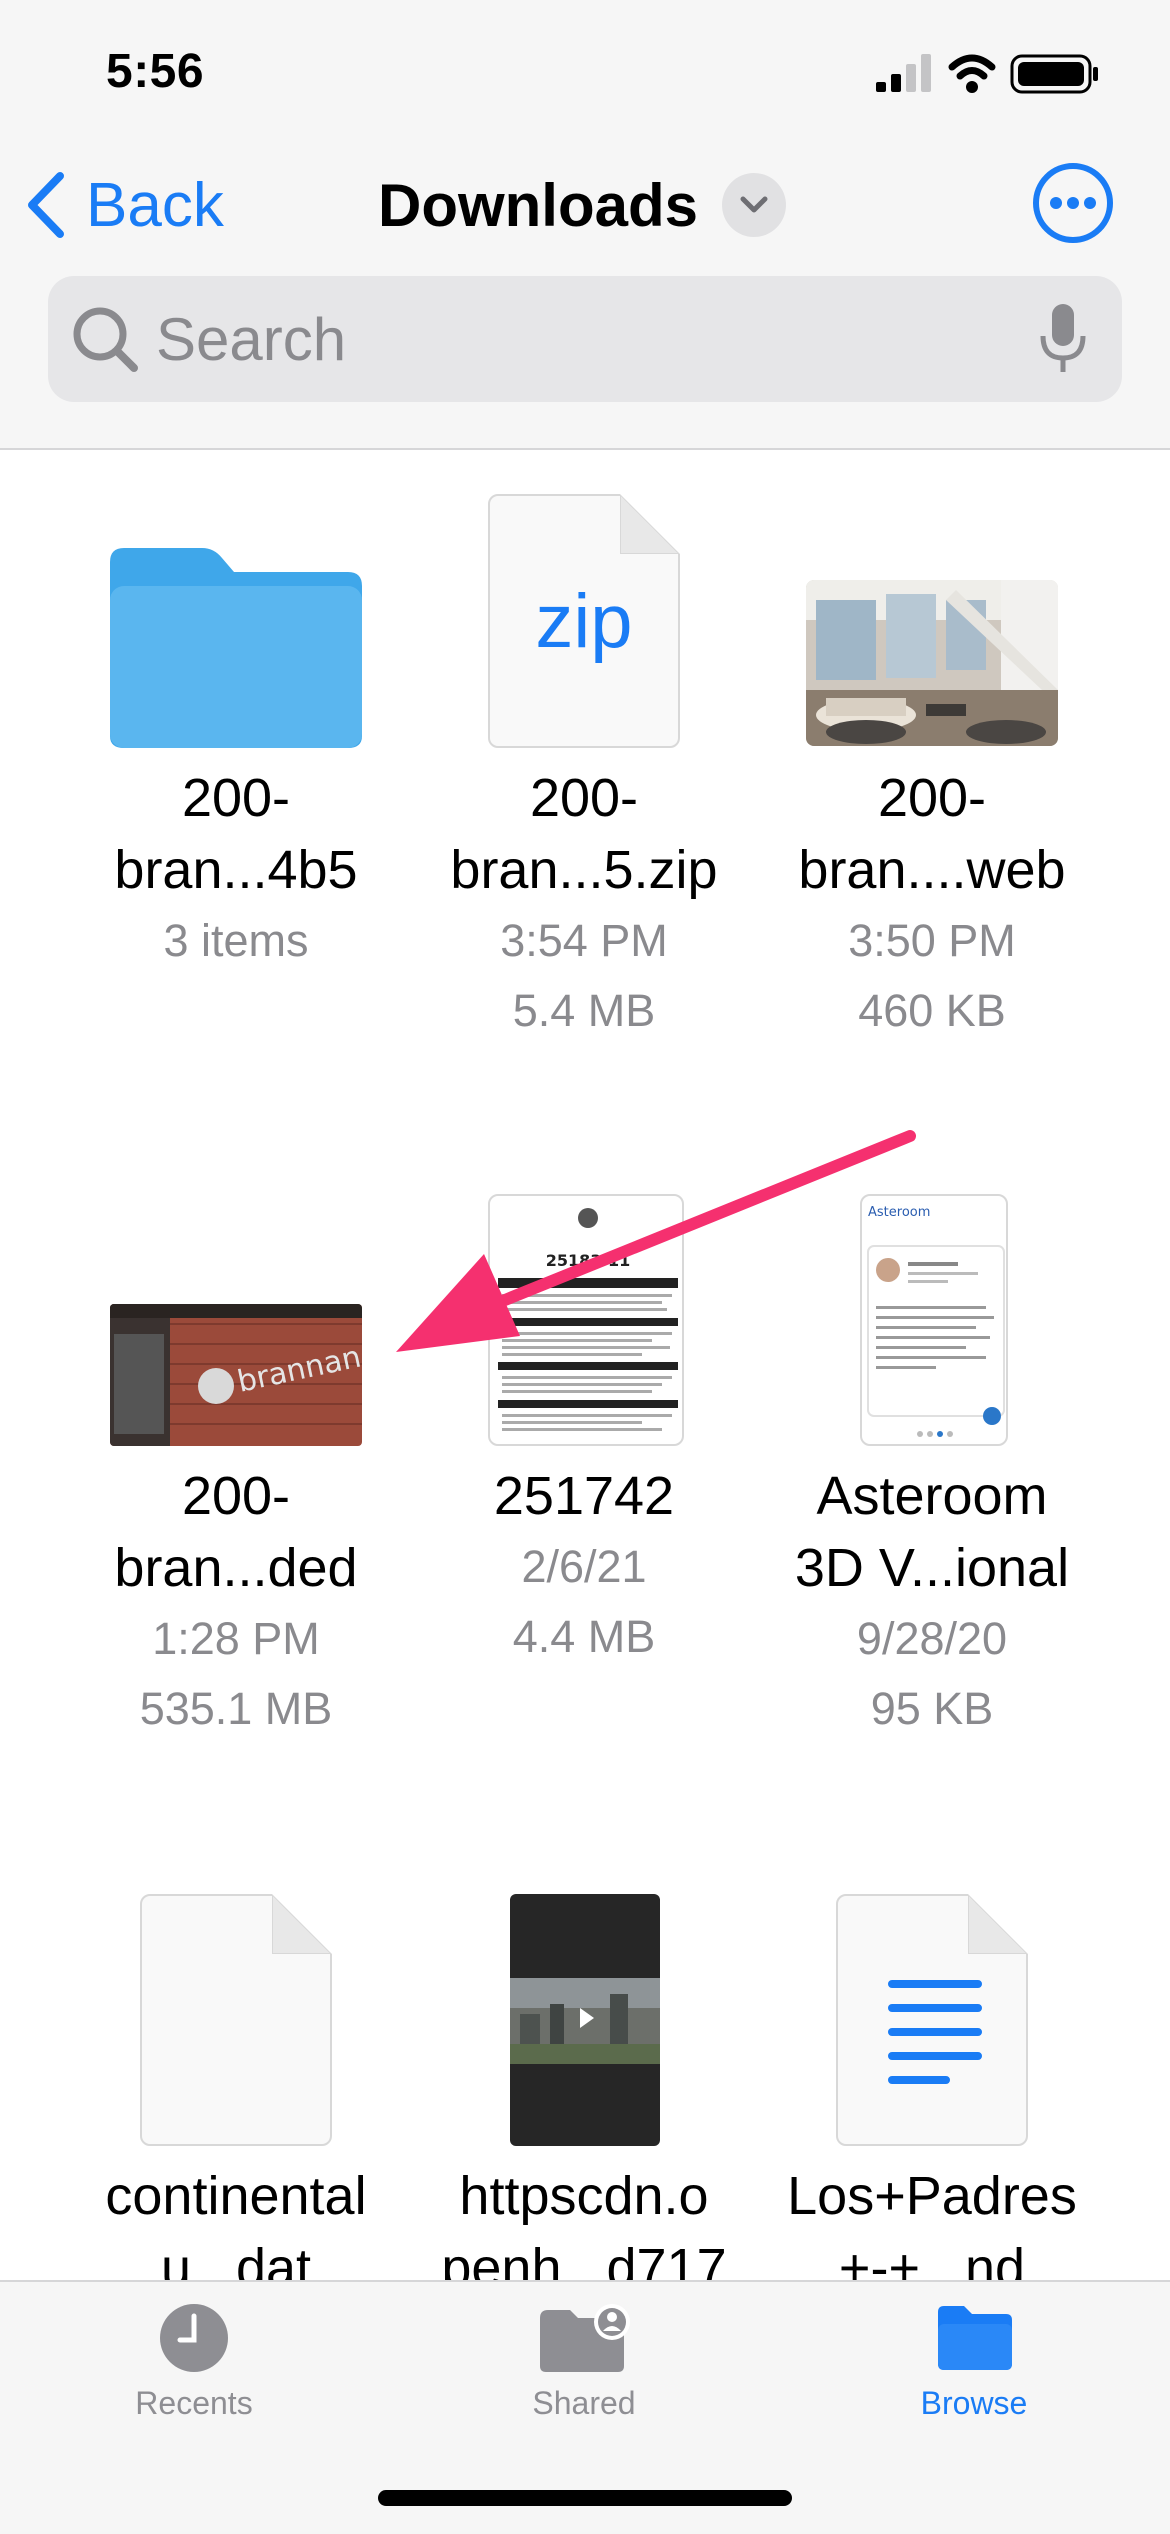 The image size is (1170, 2534). I want to click on file-item: zip 200- bran...5.zip 3:54 PM 5.4 MB, so click(584, 748).